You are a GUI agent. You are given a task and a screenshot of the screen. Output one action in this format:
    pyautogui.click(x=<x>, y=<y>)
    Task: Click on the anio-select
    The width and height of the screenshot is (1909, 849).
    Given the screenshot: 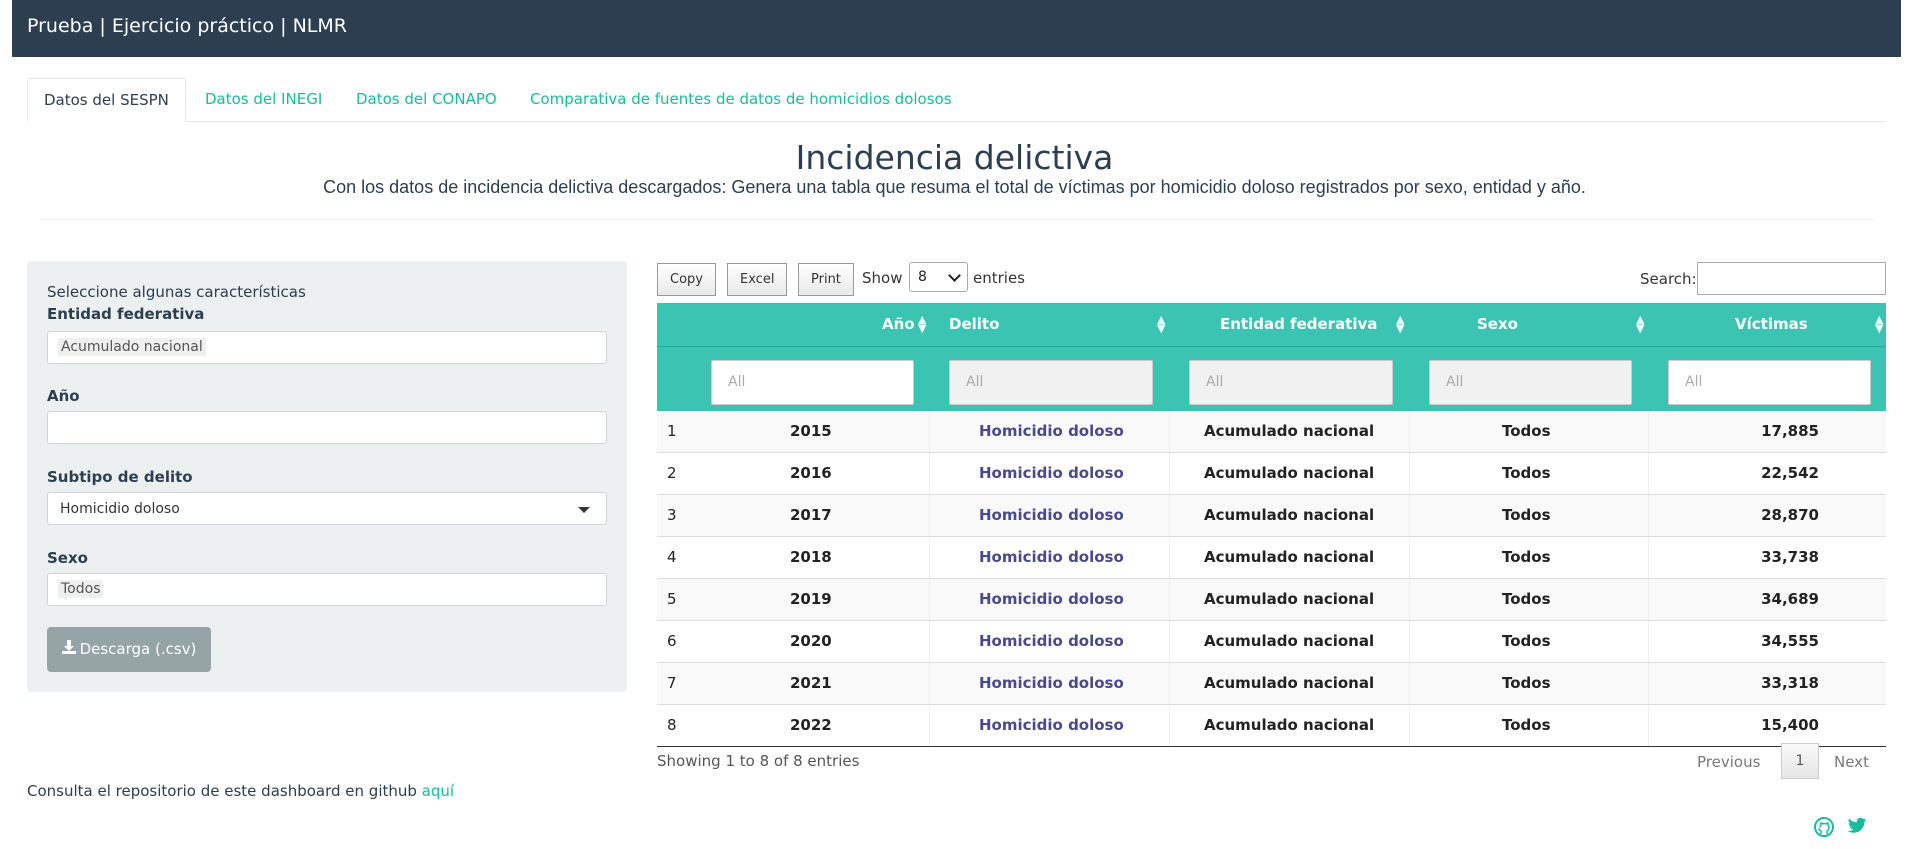 What is the action you would take?
    pyautogui.click(x=327, y=427)
    